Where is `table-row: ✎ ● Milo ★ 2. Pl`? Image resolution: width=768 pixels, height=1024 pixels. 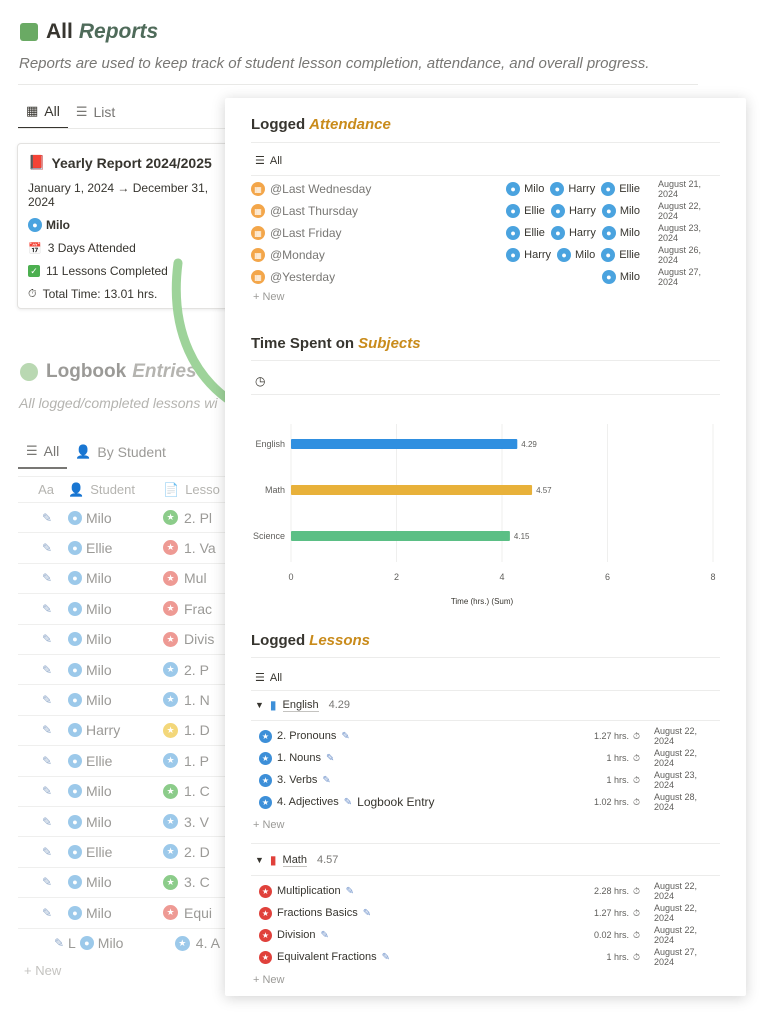
table-row: ✎ ● Milo ★ 2. Pl is located at coordinates (123, 517).